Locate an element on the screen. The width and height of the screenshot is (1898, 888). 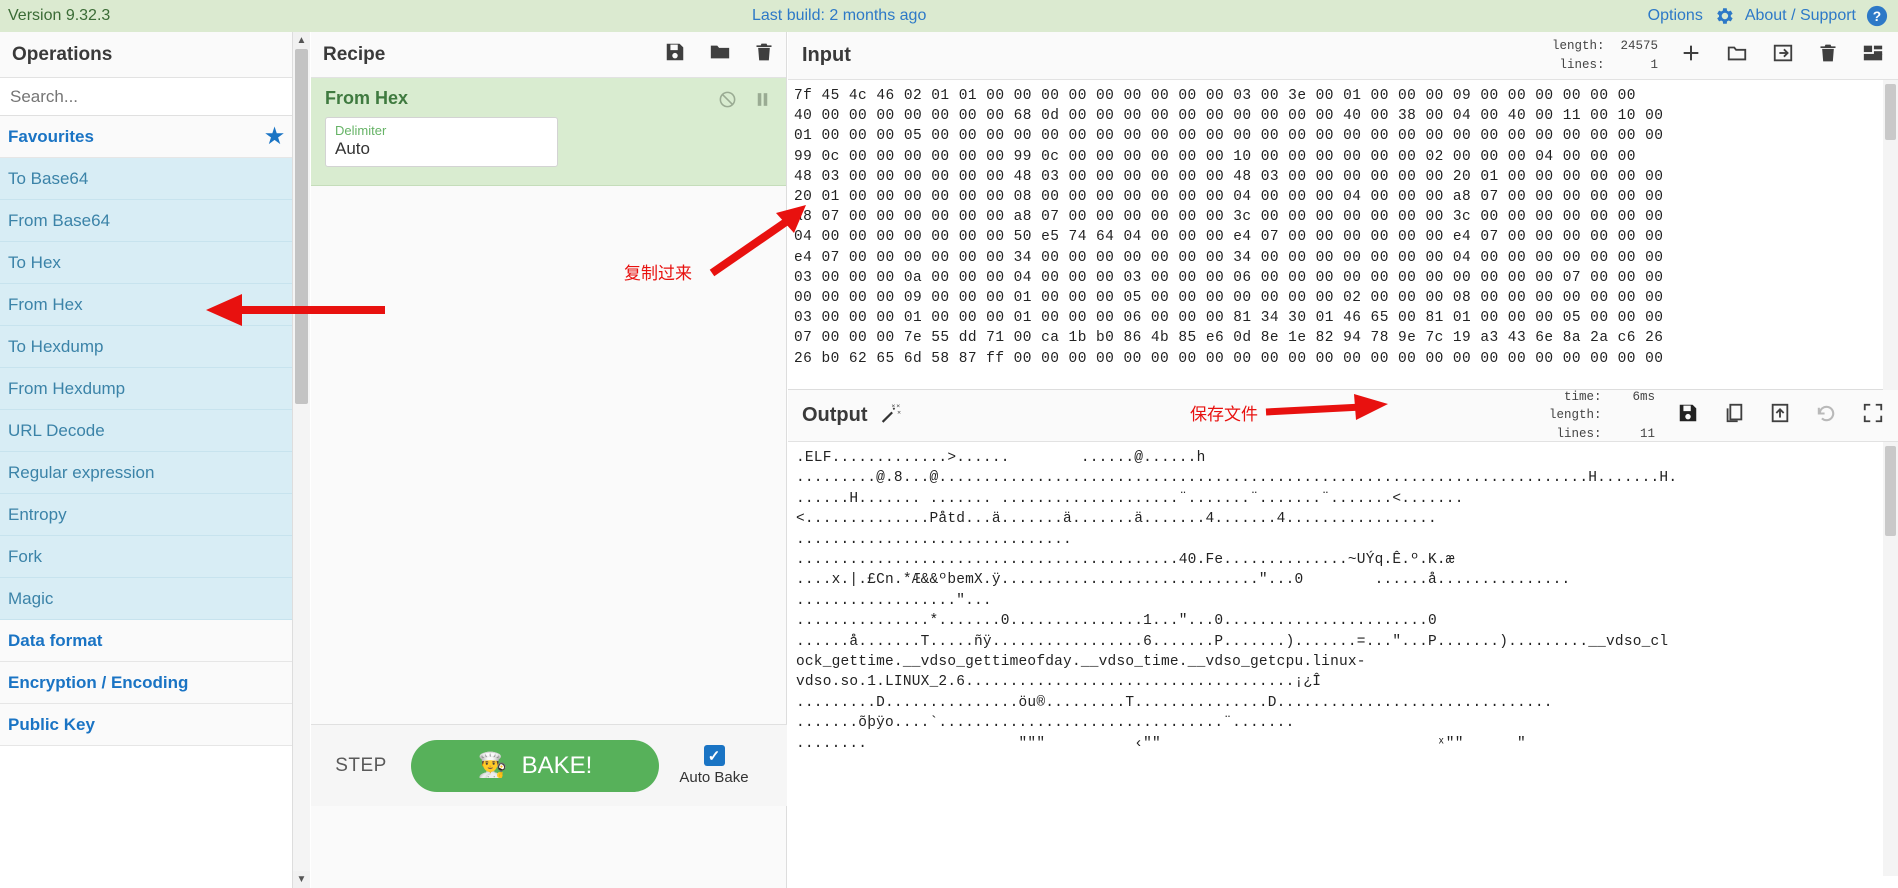
step-button: STEP is located at coordinates (361, 766).